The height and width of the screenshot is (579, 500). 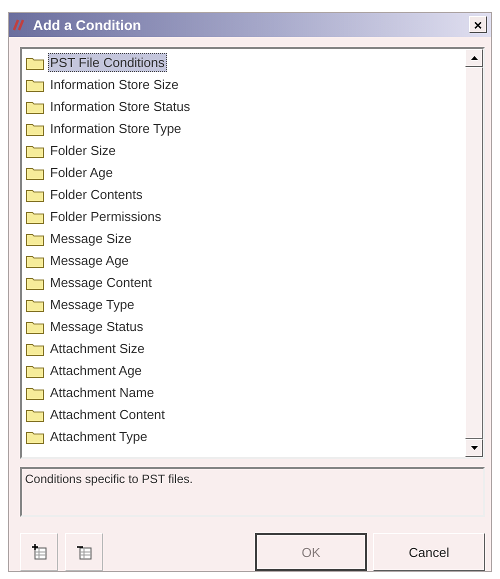 What do you see at coordinates (429, 552) in the screenshot?
I see `cancel-button: Cancel` at bounding box center [429, 552].